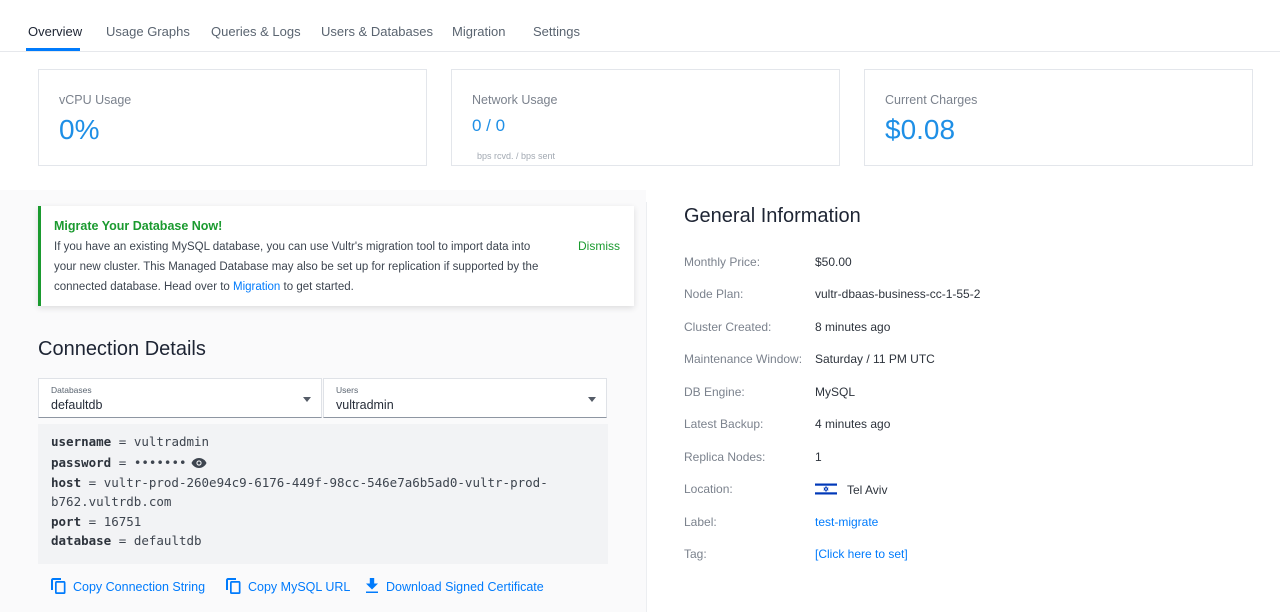  What do you see at coordinates (772, 216) in the screenshot?
I see `general-information-title: General Information` at bounding box center [772, 216].